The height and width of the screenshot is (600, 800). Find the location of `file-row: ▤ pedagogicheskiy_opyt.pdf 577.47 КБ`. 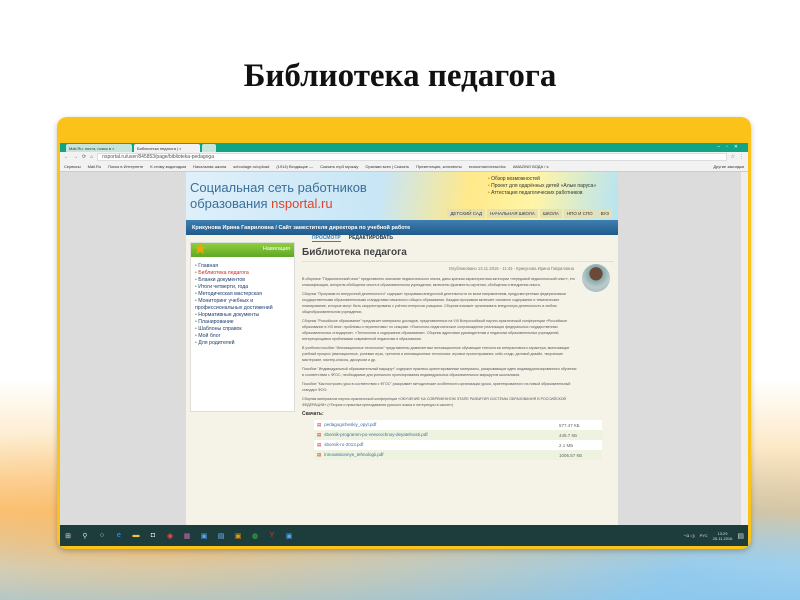

file-row: ▤ pedagogicheskiy_opyt.pdf 577.47 КБ is located at coordinates (458, 425).